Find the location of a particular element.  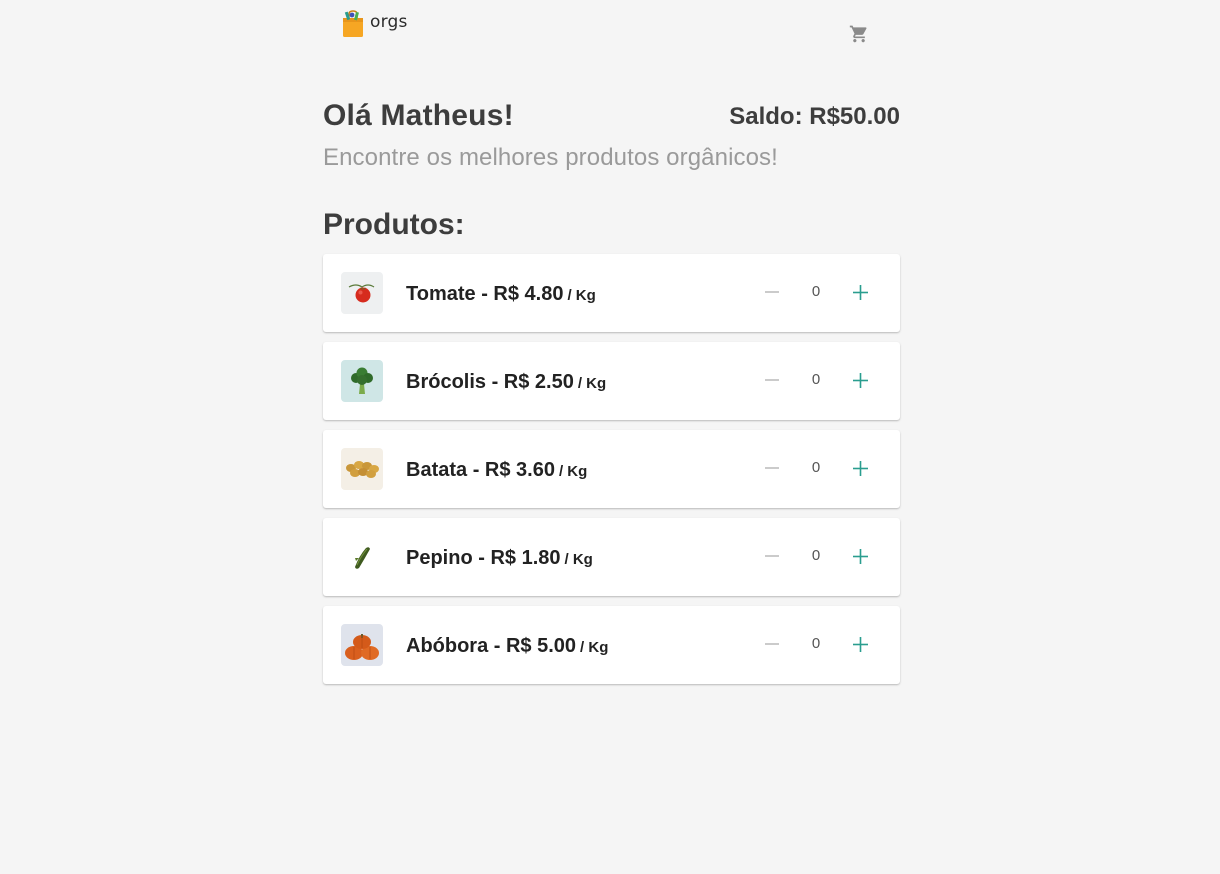

product-name: Tomate - R$ 4.80/ Kg is located at coordinates (501, 294).